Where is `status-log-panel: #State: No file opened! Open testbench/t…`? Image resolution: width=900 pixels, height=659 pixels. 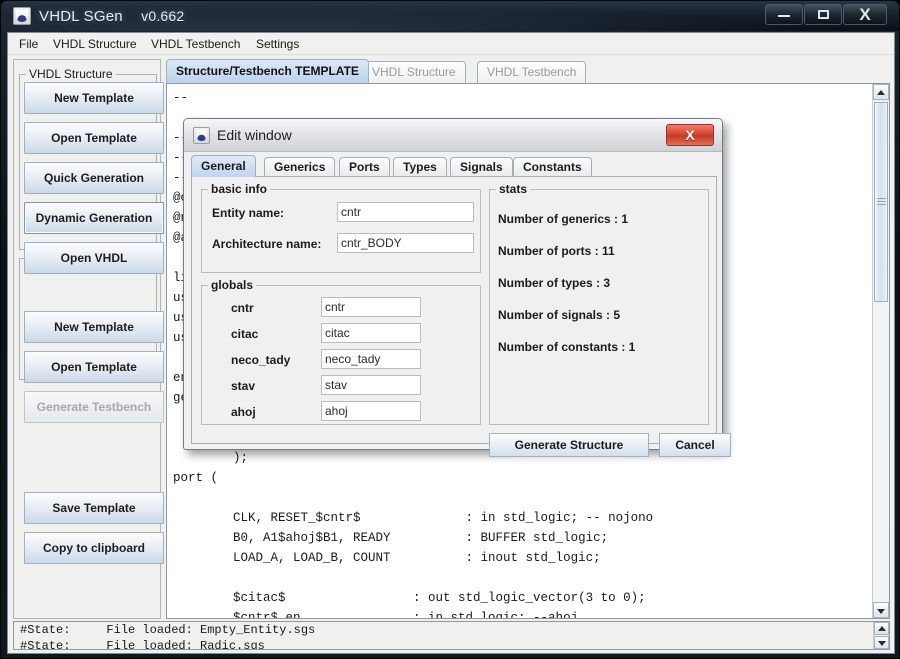
status-log-panel: #State: No file opened! Open testbench/t… is located at coordinates (451, 635).